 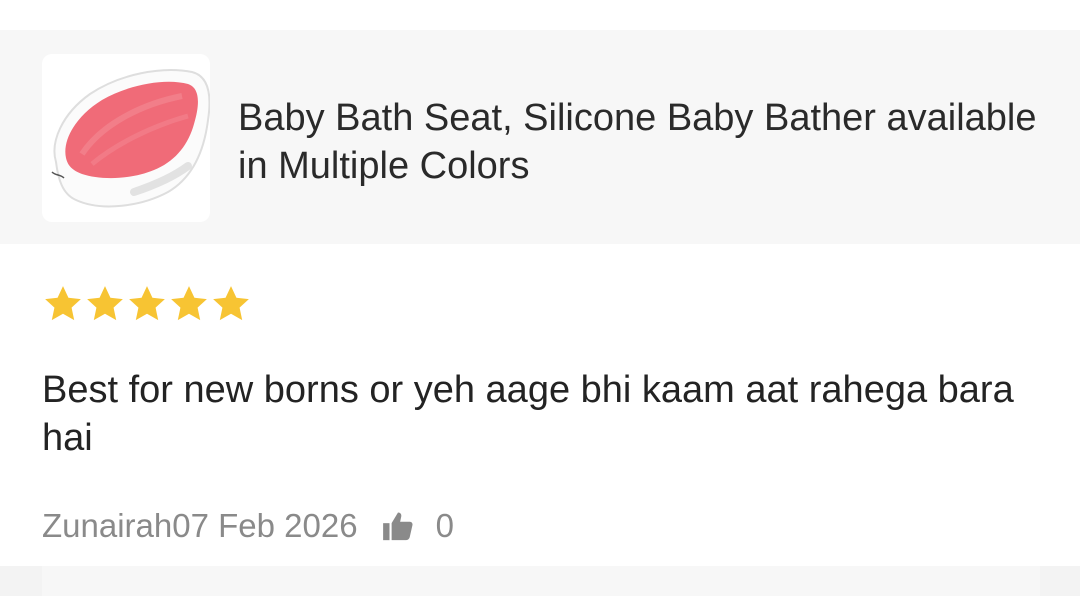 What do you see at coordinates (540, 15) in the screenshot?
I see `top-spacer` at bounding box center [540, 15].